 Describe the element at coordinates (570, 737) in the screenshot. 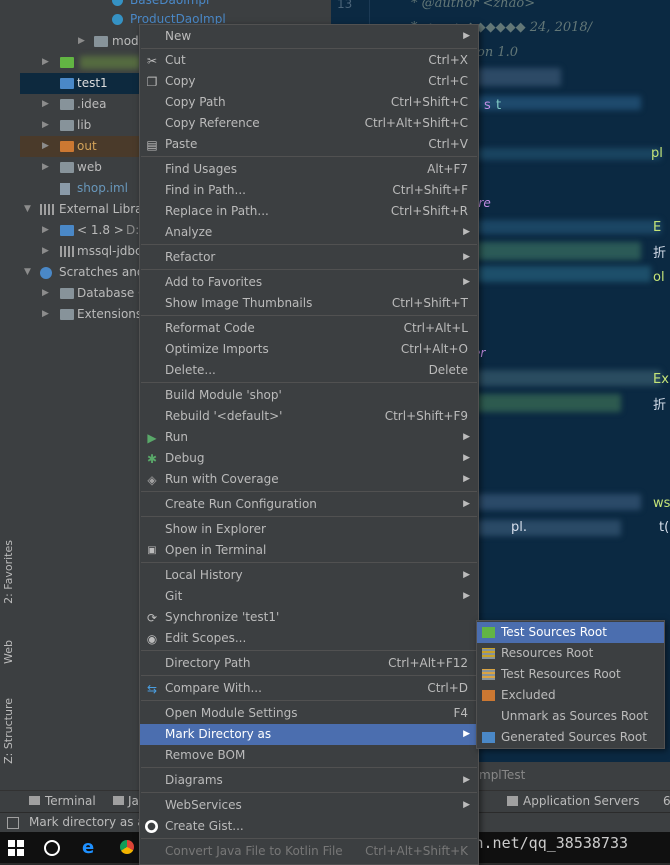

I see `submenu-item-generated-sources-root: Generated Sources Root` at that location.